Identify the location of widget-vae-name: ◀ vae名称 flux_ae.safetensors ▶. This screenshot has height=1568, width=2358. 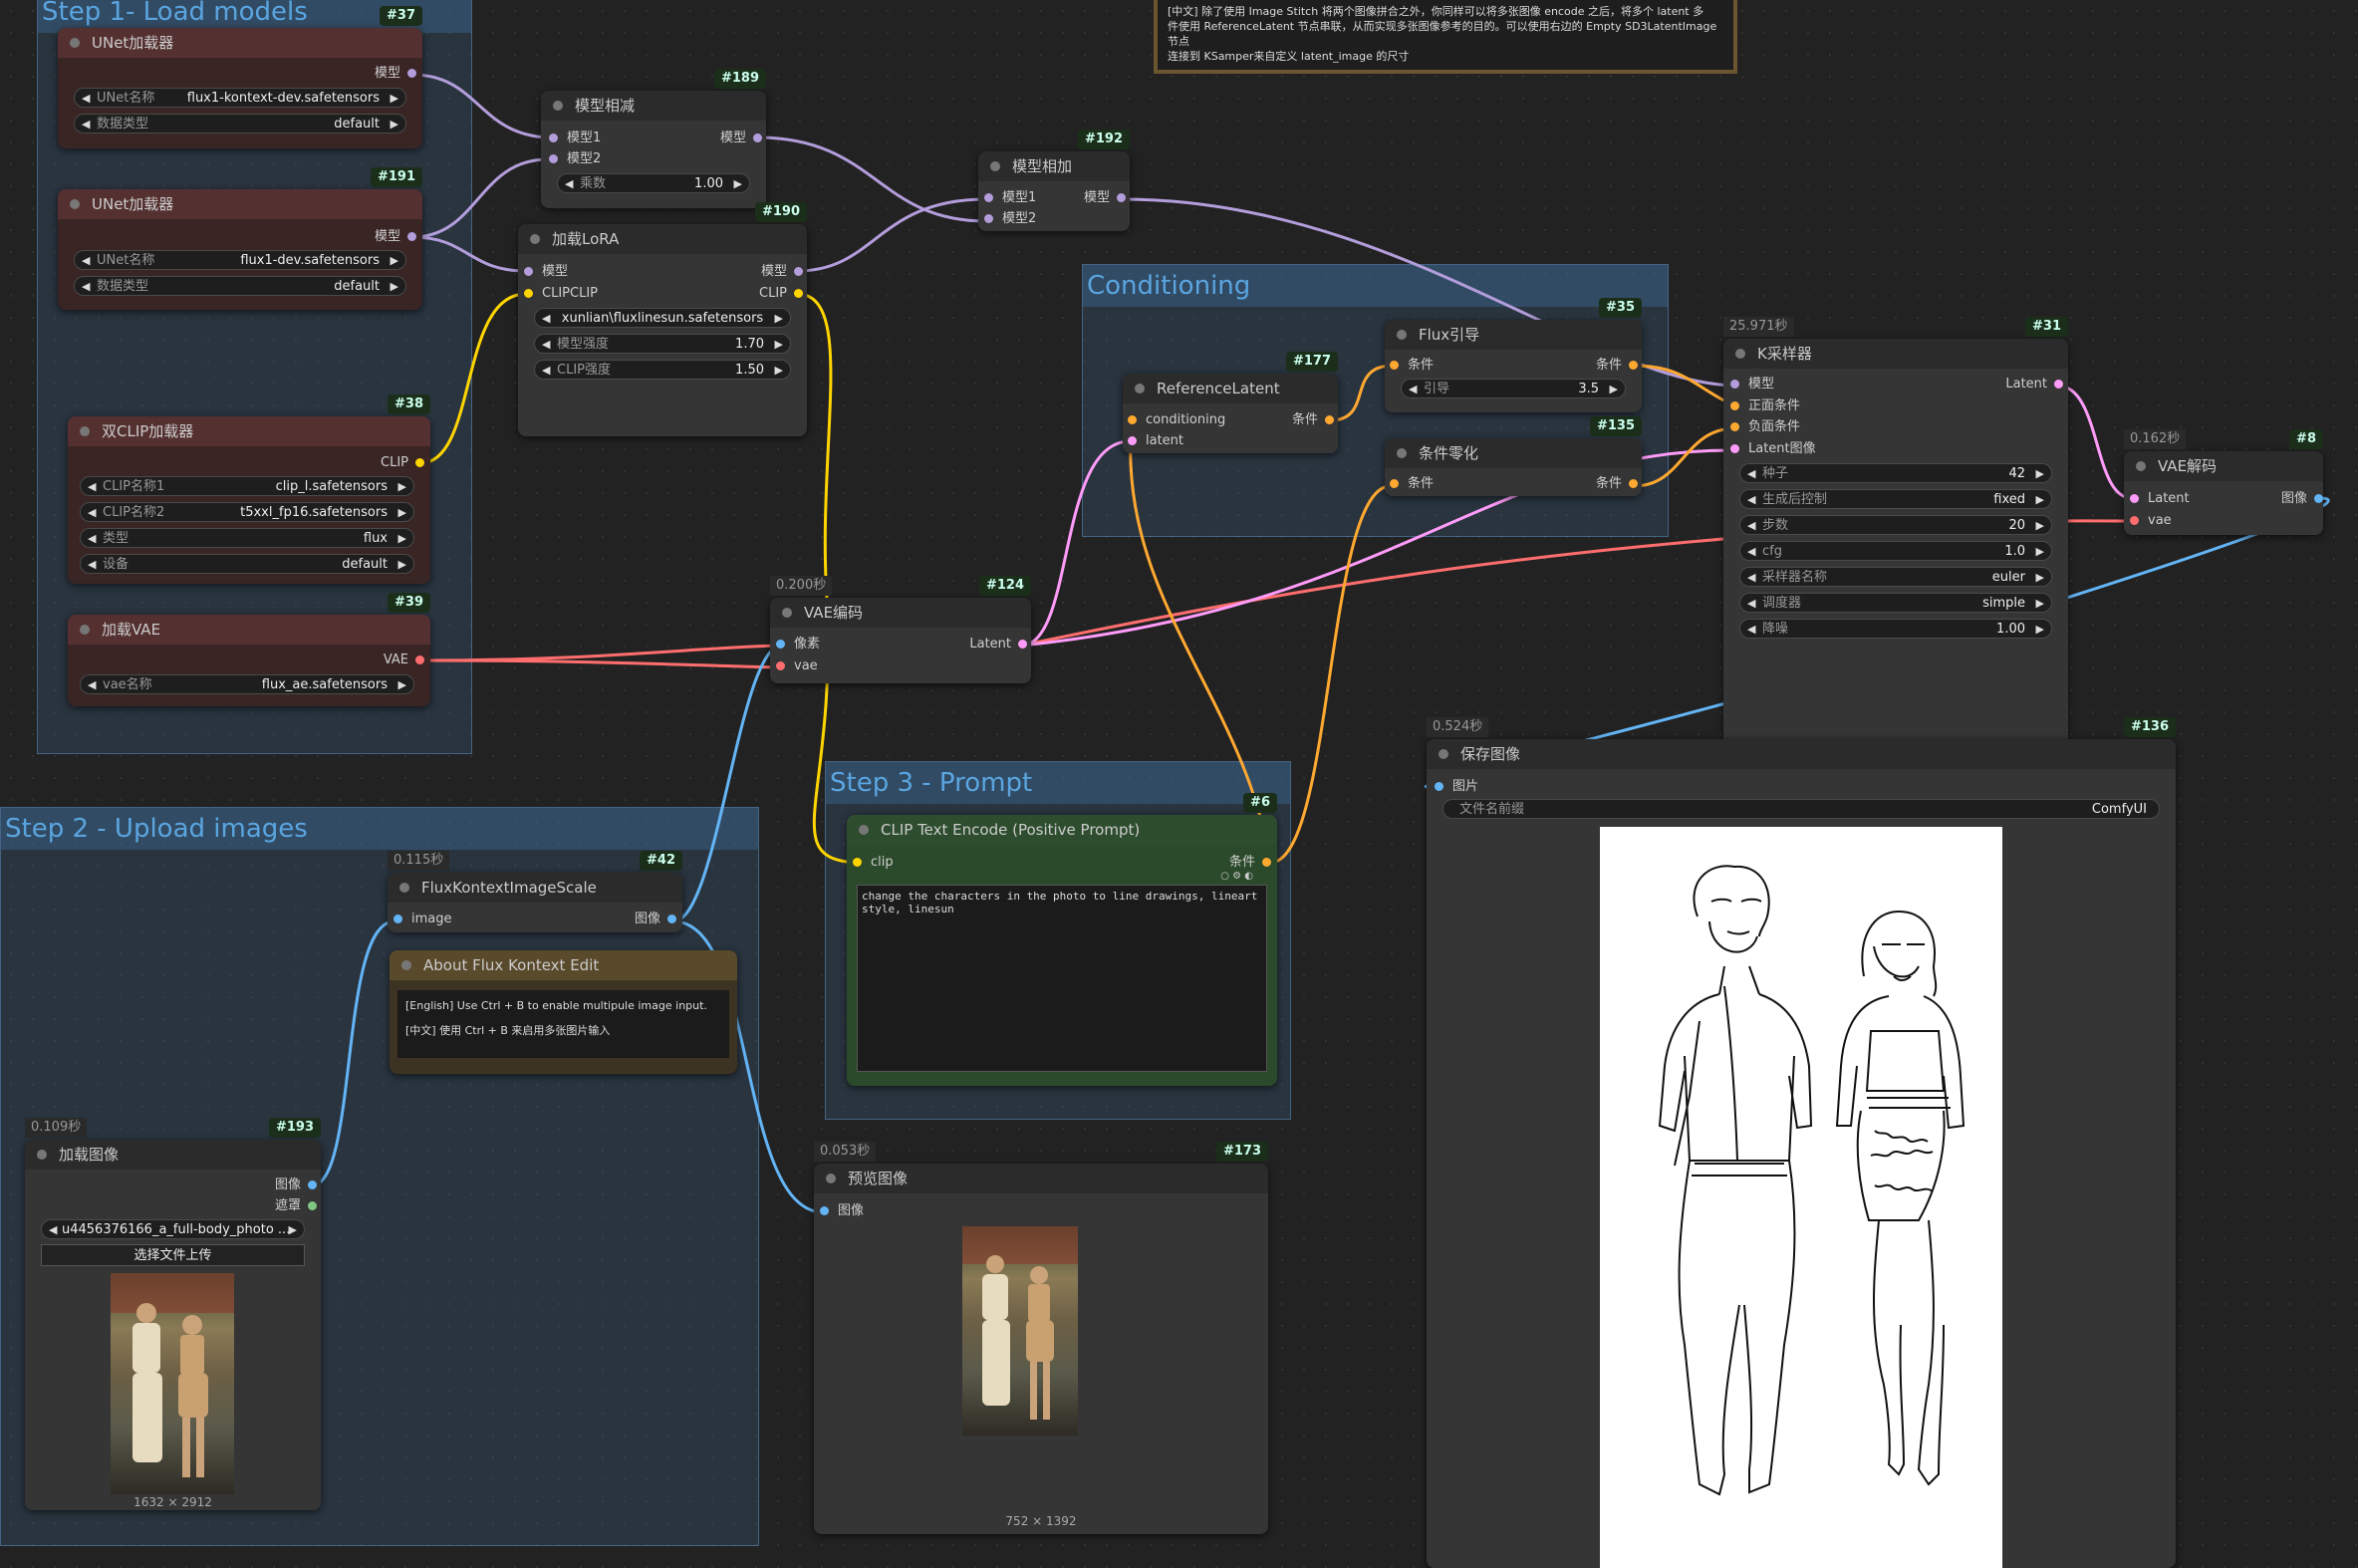
(247, 684).